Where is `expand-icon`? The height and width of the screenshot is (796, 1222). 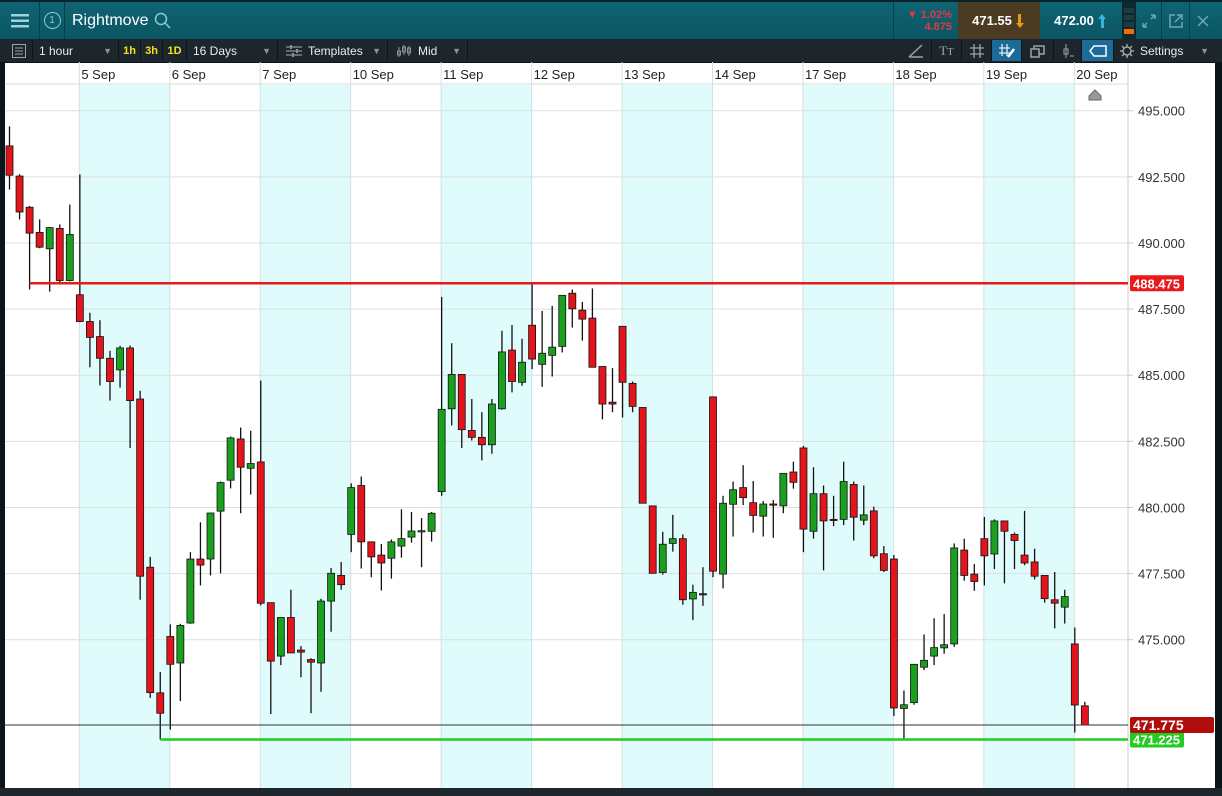
expand-icon is located at coordinates (1149, 20).